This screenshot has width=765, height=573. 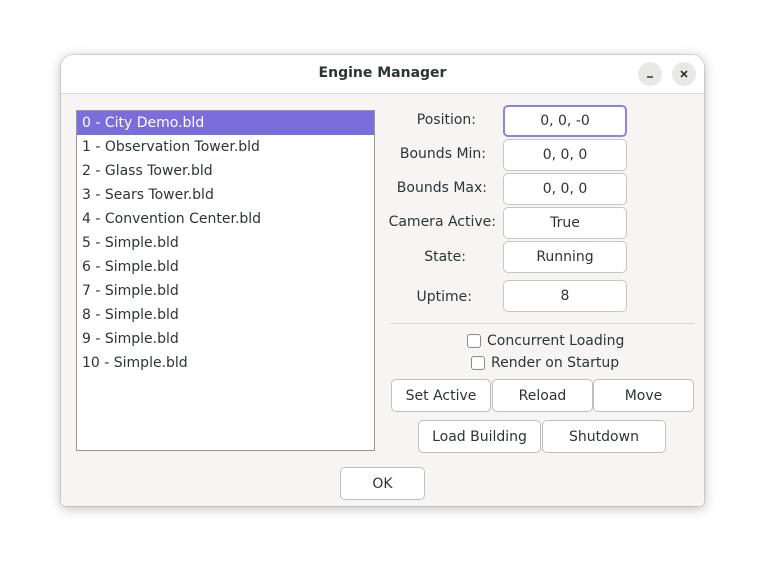 I want to click on bounds-min-label: Bounds Min:, so click(x=442, y=154).